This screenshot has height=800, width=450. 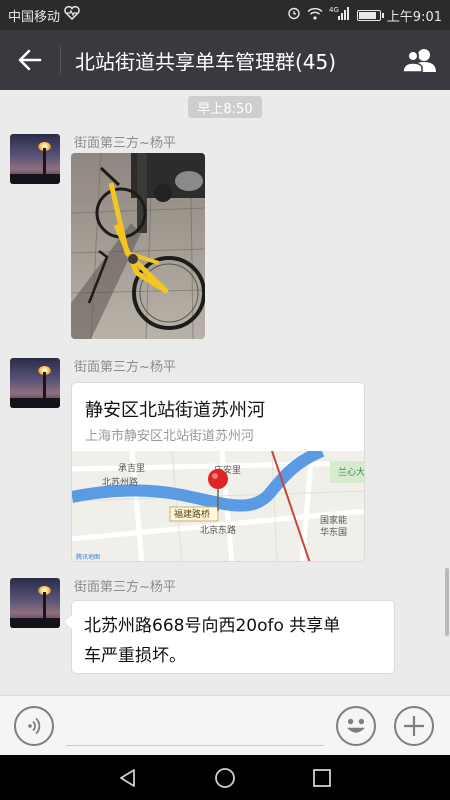 What do you see at coordinates (225, 107) in the screenshot?
I see `message-timestamp: 早上8:50` at bounding box center [225, 107].